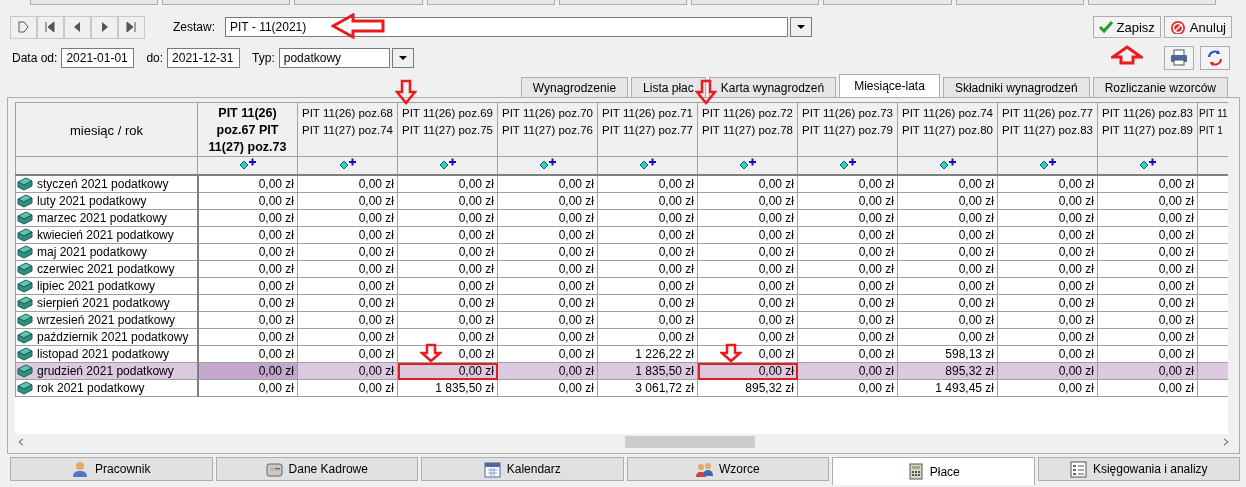 This screenshot has height=487, width=1246. Describe the element at coordinates (668, 87) in the screenshot. I see `tab: Lista płac` at that location.